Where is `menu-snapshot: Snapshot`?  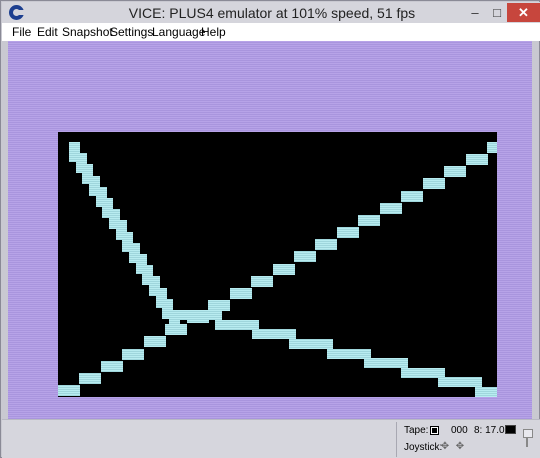 menu-snapshot: Snapshot is located at coordinates (87, 32).